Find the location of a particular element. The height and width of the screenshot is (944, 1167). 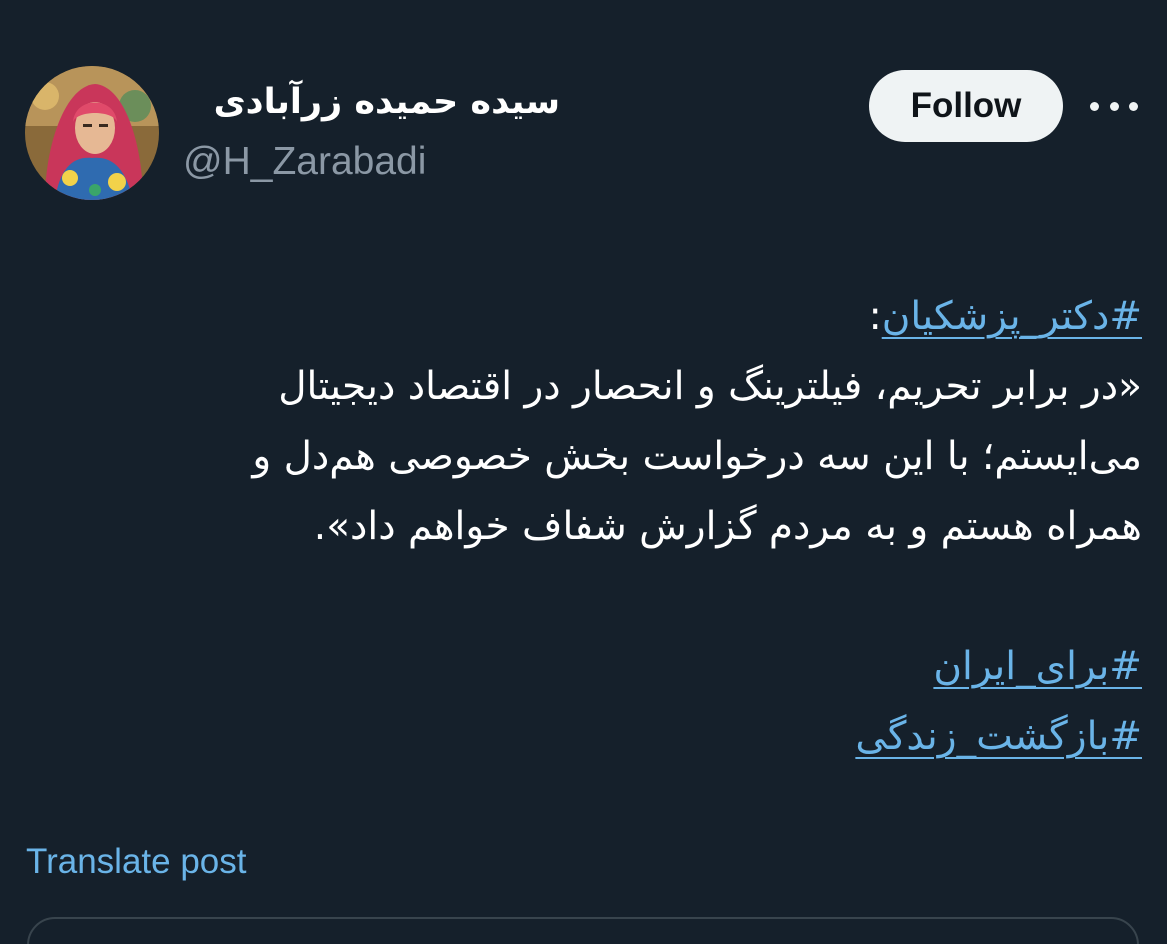

profile-photo-icon is located at coordinates (92, 133).